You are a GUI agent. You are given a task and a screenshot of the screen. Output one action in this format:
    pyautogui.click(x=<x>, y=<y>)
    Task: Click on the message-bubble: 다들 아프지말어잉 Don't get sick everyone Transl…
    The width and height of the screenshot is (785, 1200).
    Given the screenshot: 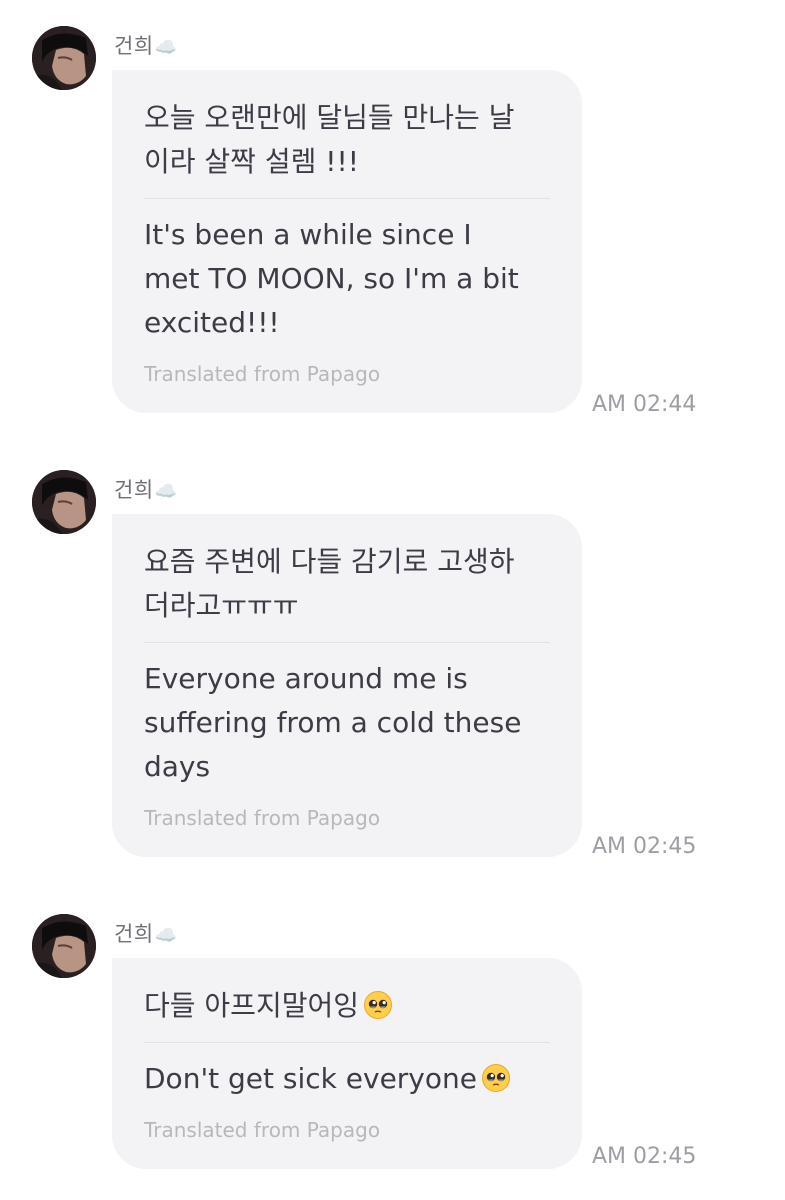 What is the action you would take?
    pyautogui.click(x=347, y=1063)
    